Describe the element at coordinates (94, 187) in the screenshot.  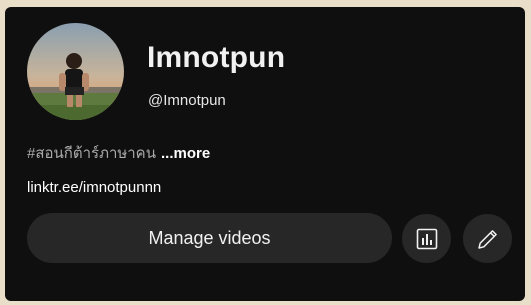
I see `channel-link: linktr.ee/imnotpunnn` at that location.